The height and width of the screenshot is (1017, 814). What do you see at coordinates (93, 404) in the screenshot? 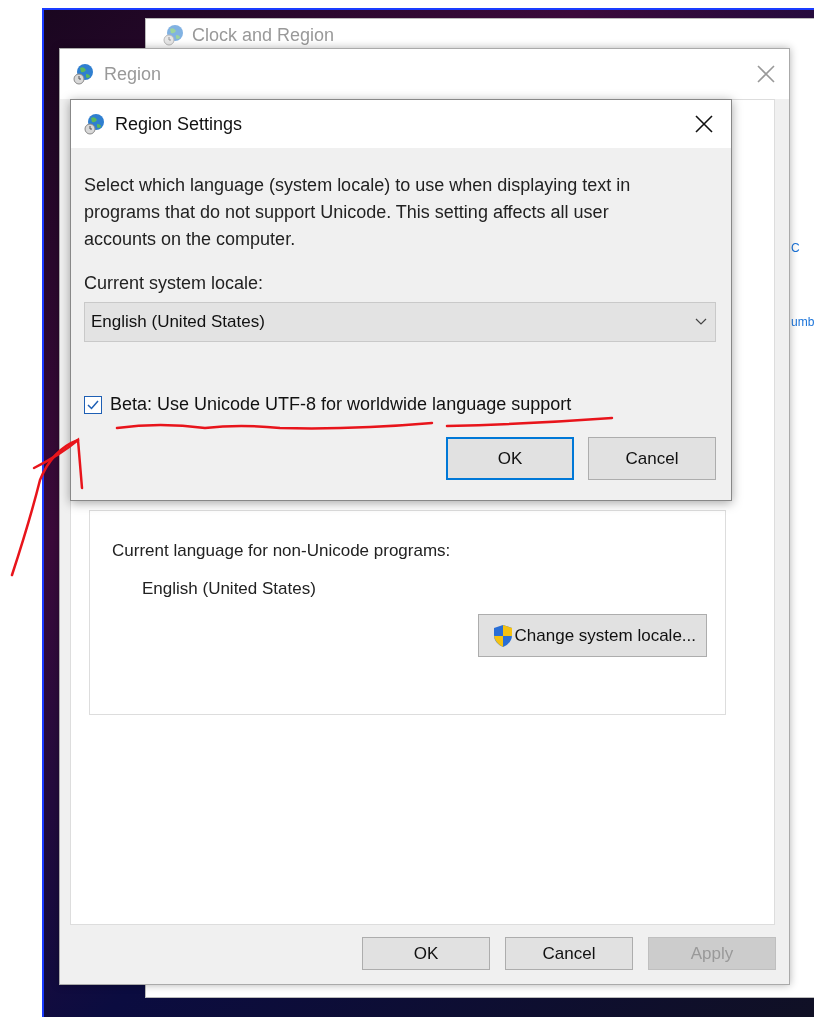
I see `checkbox` at bounding box center [93, 404].